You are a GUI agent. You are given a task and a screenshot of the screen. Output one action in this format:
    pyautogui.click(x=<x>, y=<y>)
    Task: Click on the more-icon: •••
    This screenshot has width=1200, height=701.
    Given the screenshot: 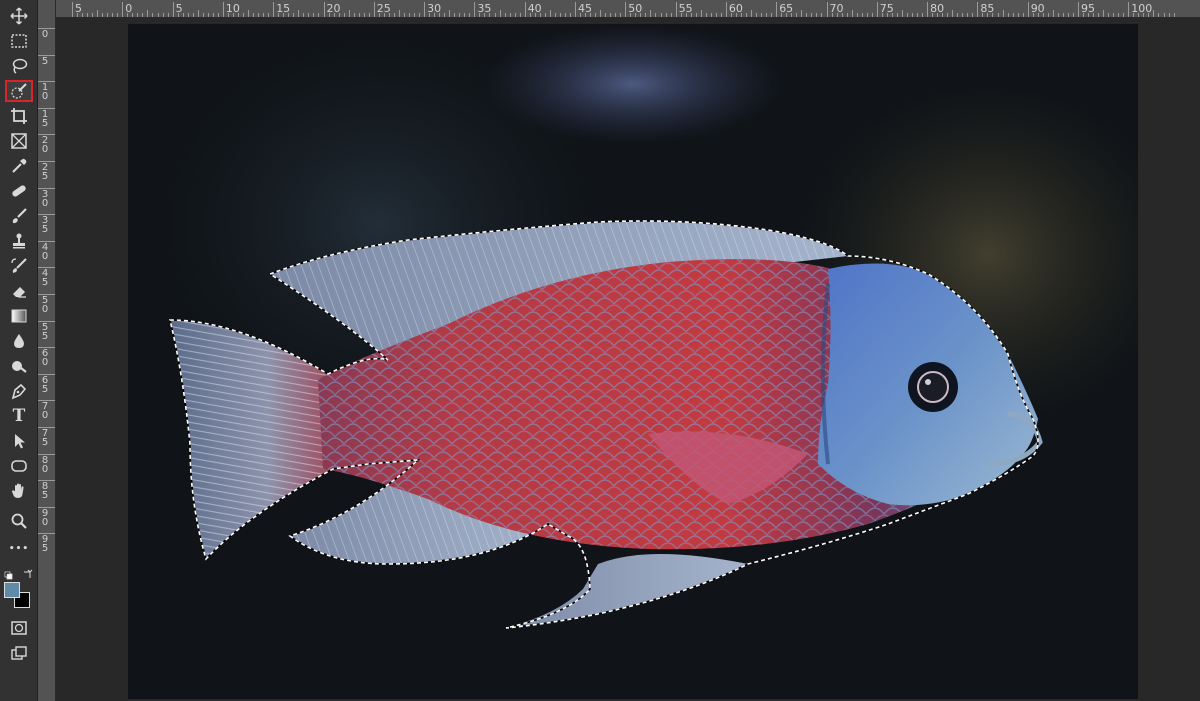 What is the action you would take?
    pyautogui.click(x=19, y=548)
    